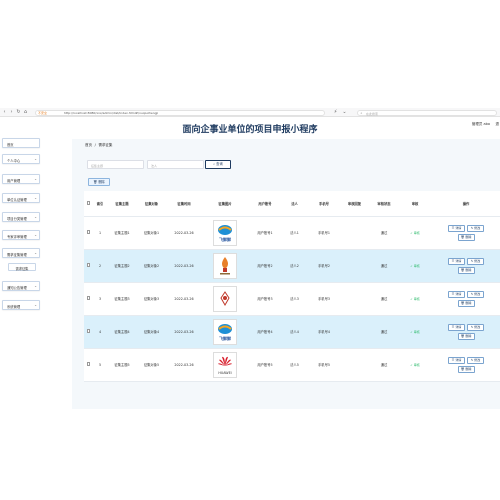 The height and width of the screenshot is (500, 500). Describe the element at coordinates (184, 204) in the screenshot. I see `column-header: 征集时间` at that location.